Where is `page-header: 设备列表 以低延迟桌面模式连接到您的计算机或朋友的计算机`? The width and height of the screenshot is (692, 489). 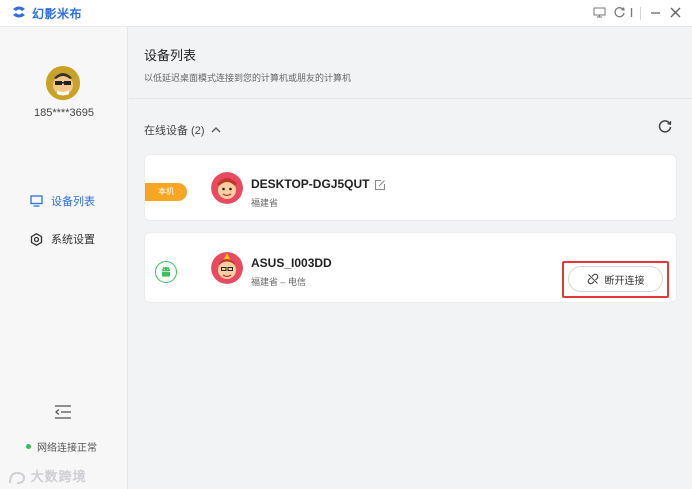
page-header: 设备列表 以低延迟桌面模式连接到您的计算机或朋友的计算机 is located at coordinates (410, 63).